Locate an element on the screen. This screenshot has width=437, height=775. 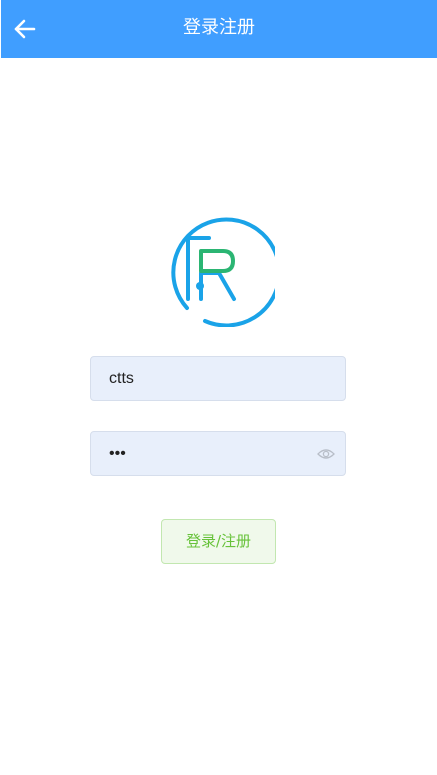
app-logo is located at coordinates (221, 270).